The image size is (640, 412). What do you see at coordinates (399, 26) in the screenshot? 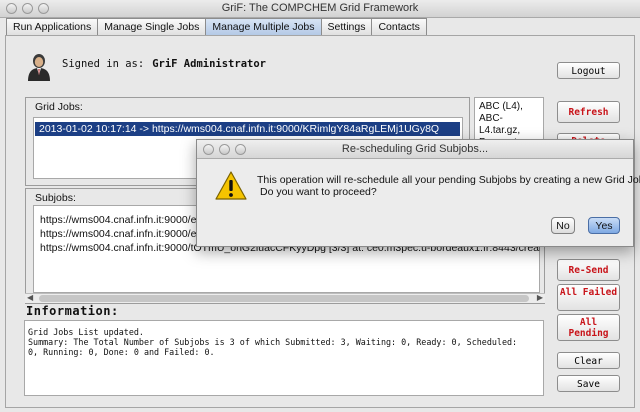
I see `tab-contacts: Contacts` at bounding box center [399, 26].